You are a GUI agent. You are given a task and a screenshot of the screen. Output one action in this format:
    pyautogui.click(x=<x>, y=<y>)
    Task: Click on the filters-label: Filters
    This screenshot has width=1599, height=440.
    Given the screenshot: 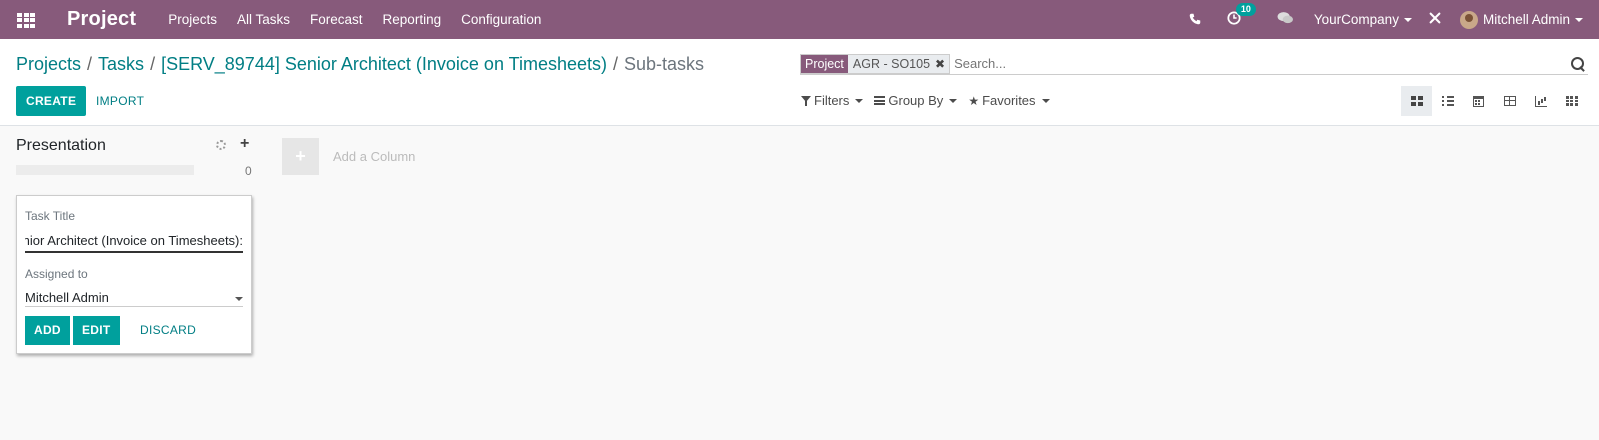 What is the action you would take?
    pyautogui.click(x=832, y=100)
    